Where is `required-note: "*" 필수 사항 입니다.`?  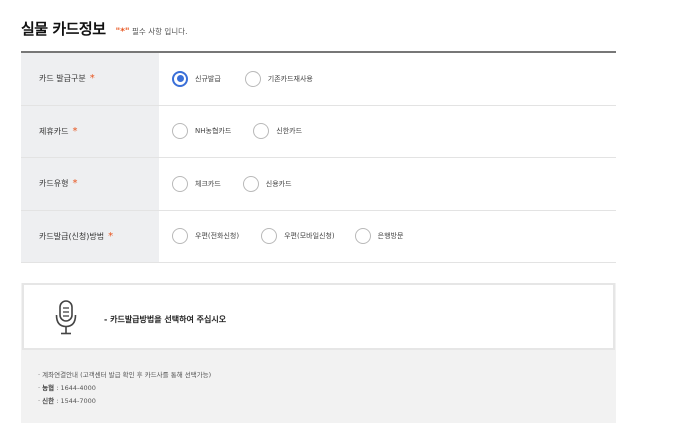 required-note: "*" 필수 사항 입니다. is located at coordinates (152, 31).